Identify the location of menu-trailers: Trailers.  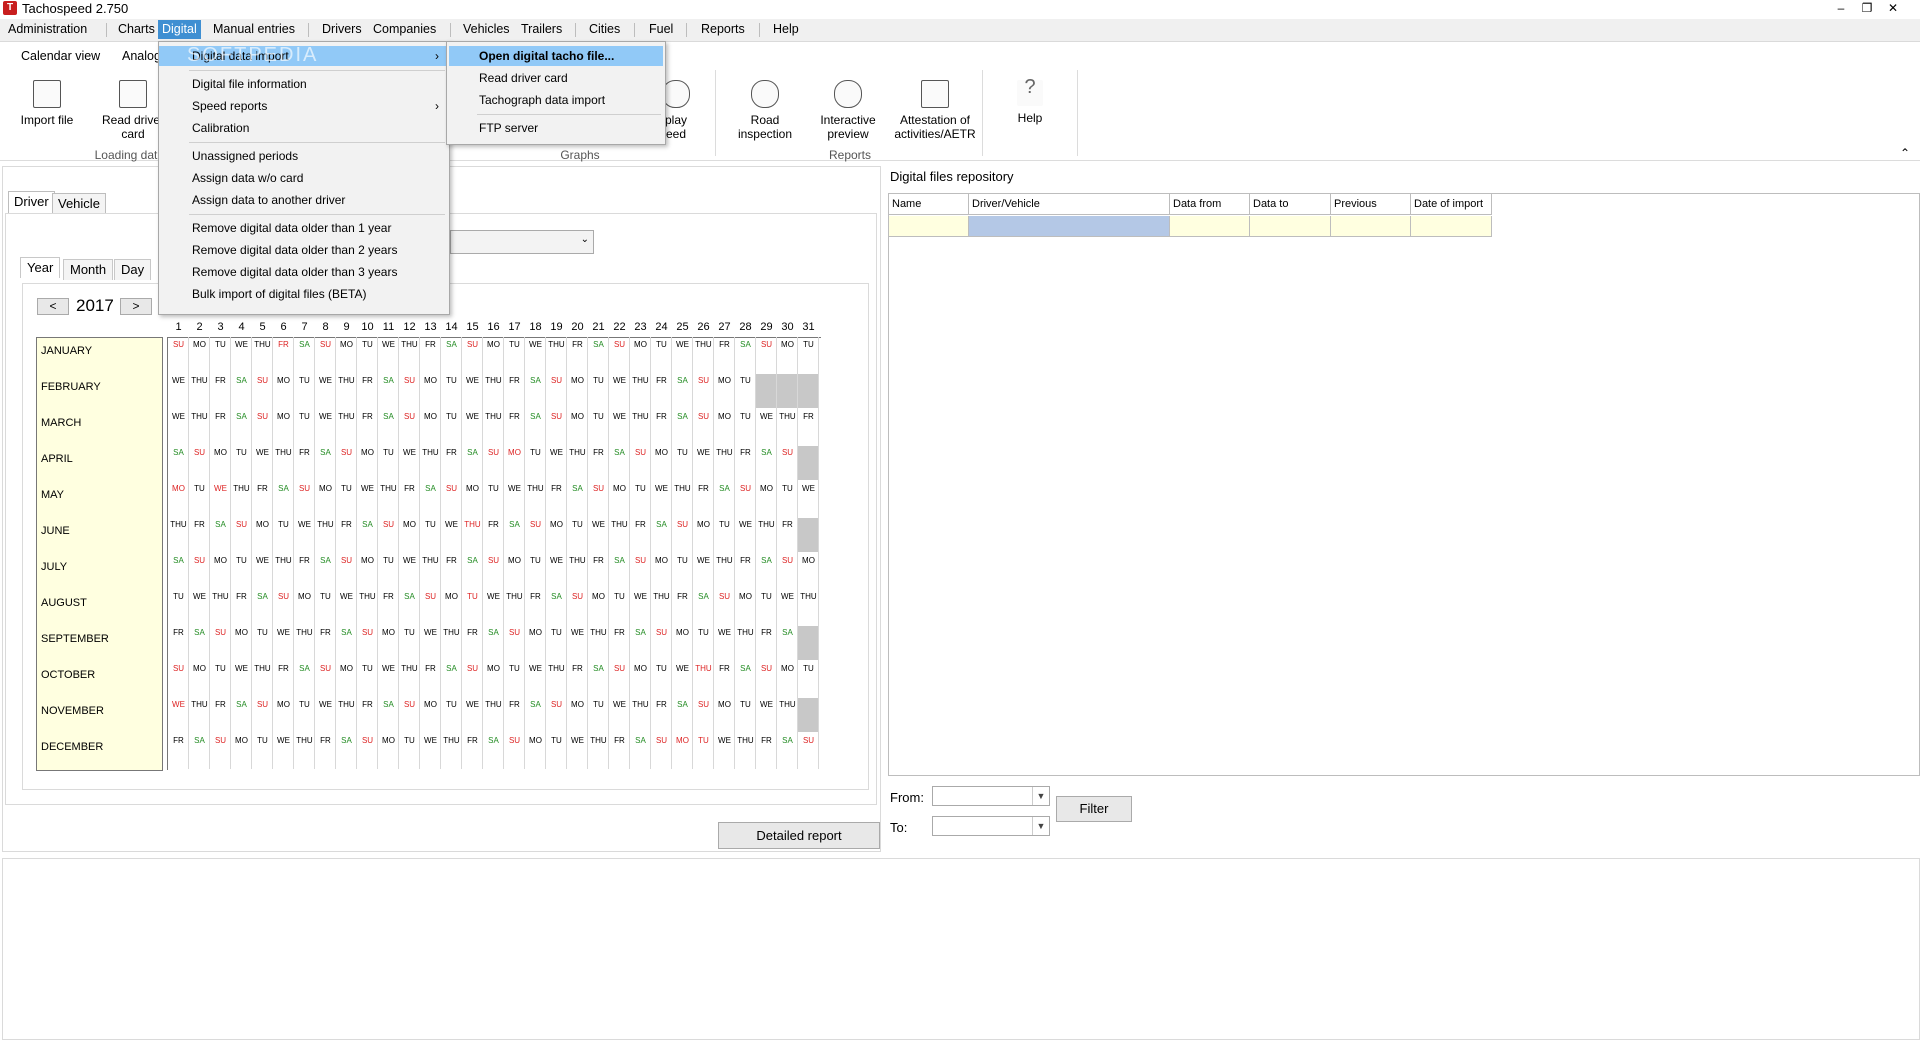
(541, 29).